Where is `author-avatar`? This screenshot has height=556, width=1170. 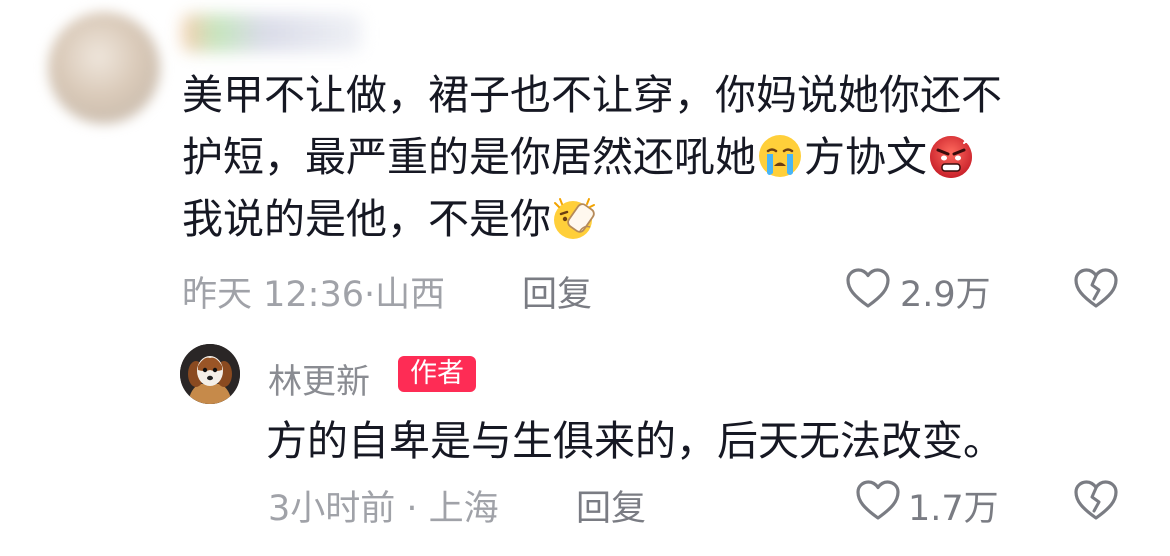
author-avatar is located at coordinates (210, 374).